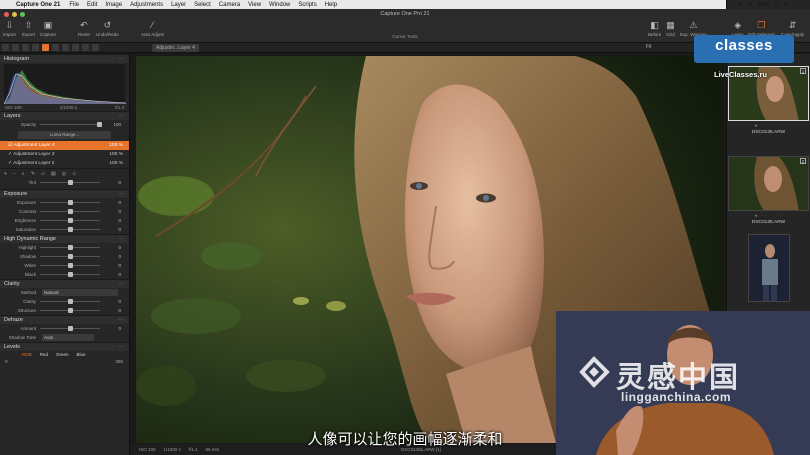  I want to click on eraser-icon: ▱, so click(43, 174).